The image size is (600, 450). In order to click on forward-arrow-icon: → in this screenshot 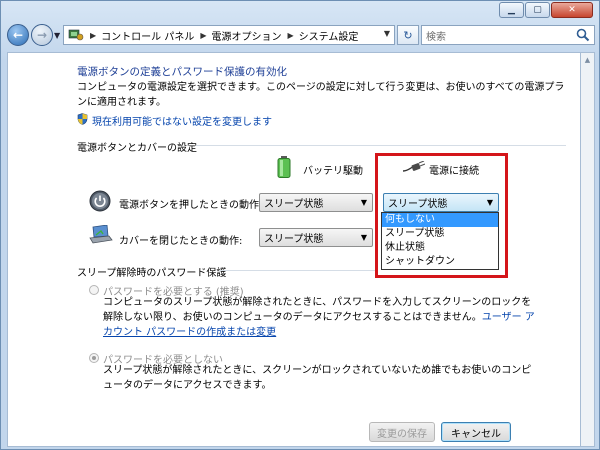, I will do `click(42, 35)`.